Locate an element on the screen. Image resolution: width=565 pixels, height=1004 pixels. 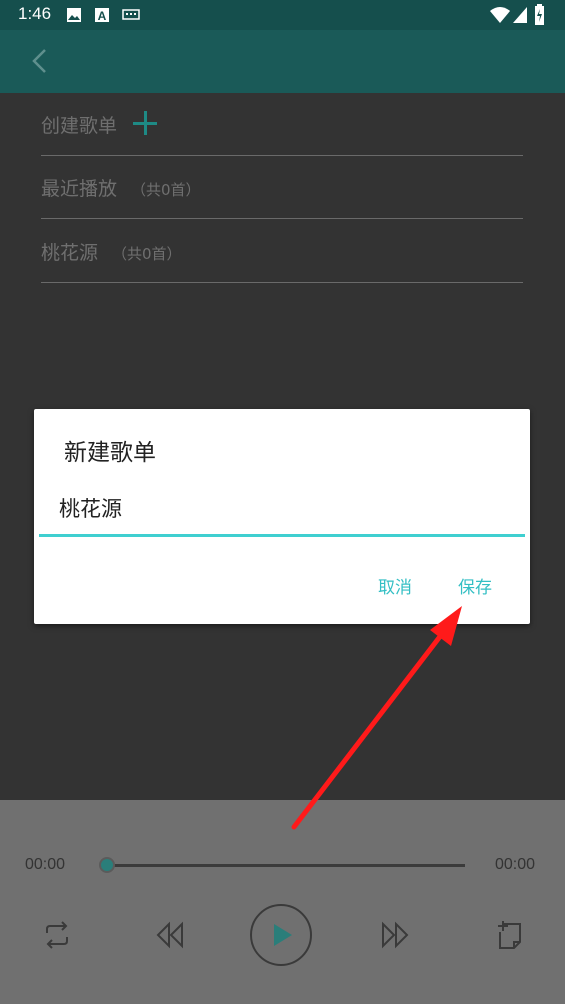
progress-thumb is located at coordinates (107, 865).